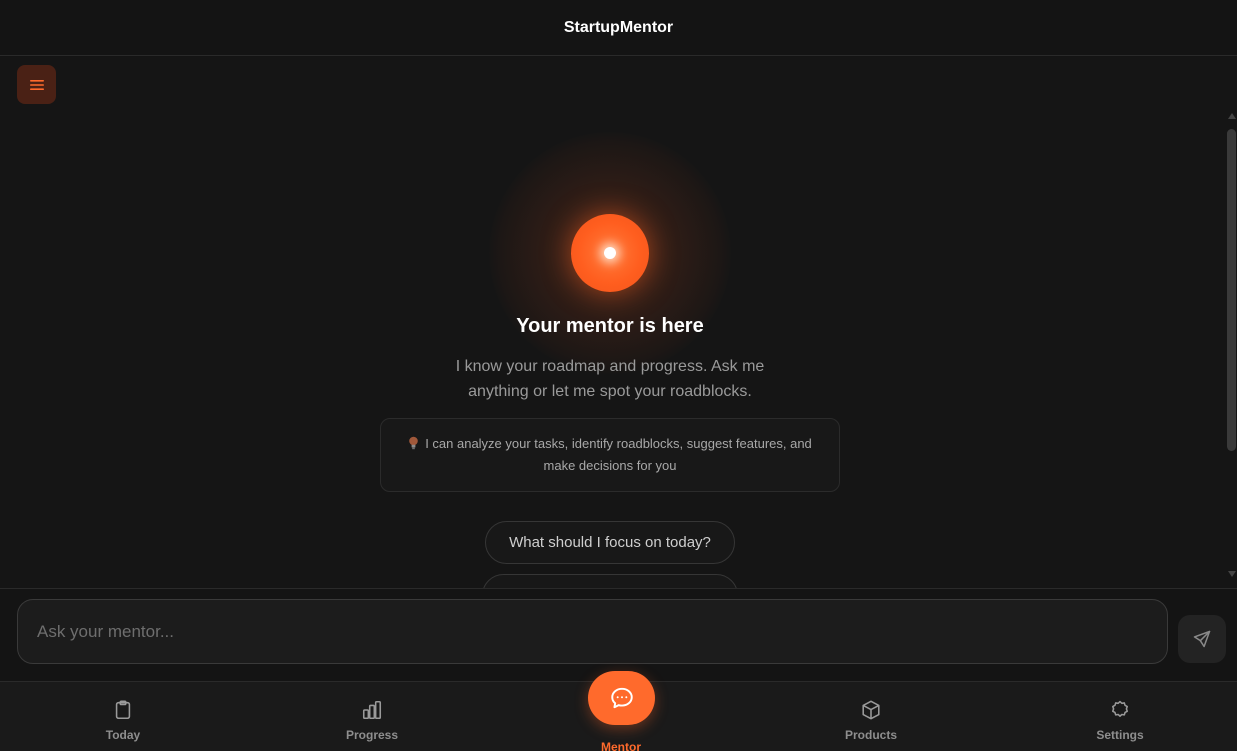  Describe the element at coordinates (1232, 574) in the screenshot. I see `scroll-down-arrow` at that location.